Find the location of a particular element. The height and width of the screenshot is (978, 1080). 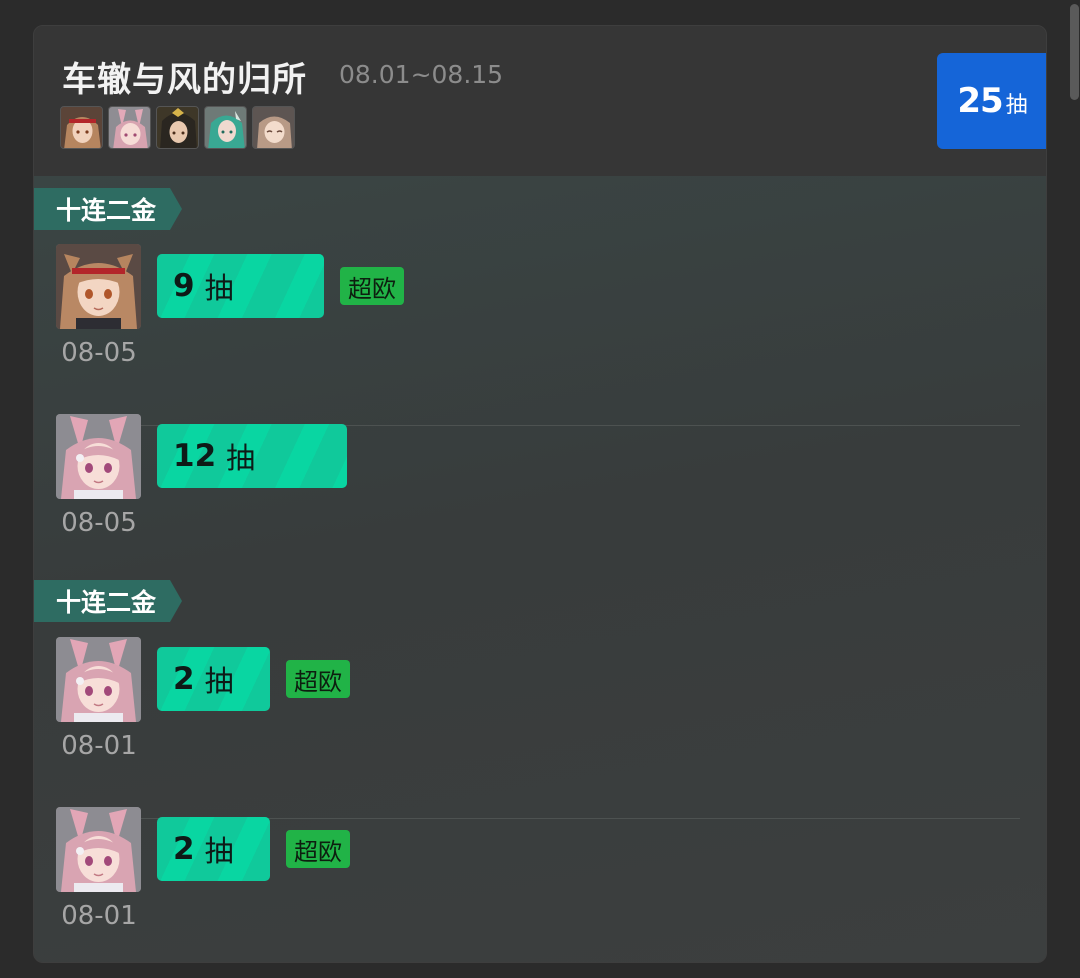

featured-operators is located at coordinates (177, 128).